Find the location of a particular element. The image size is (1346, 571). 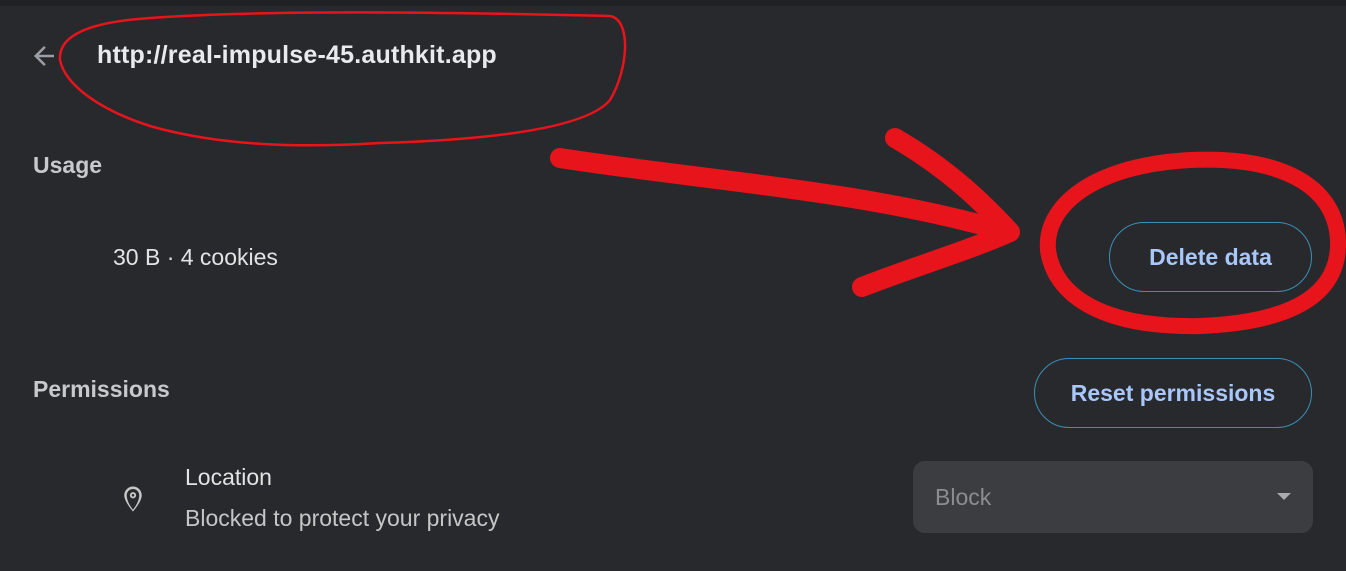

delete-data-button: Delete data is located at coordinates (1210, 257).